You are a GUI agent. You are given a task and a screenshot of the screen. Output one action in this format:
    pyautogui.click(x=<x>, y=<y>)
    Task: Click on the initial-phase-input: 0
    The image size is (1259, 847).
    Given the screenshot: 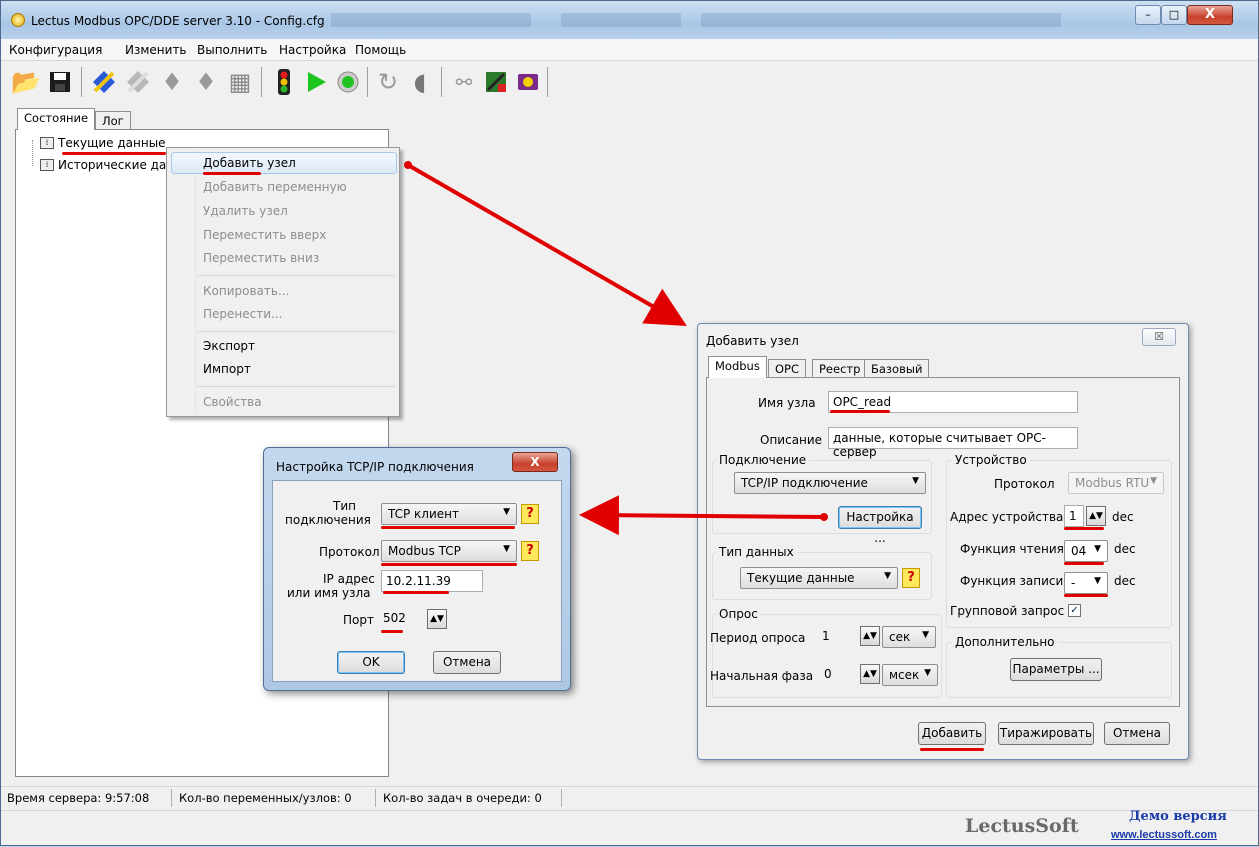 What is the action you would take?
    pyautogui.click(x=840, y=675)
    